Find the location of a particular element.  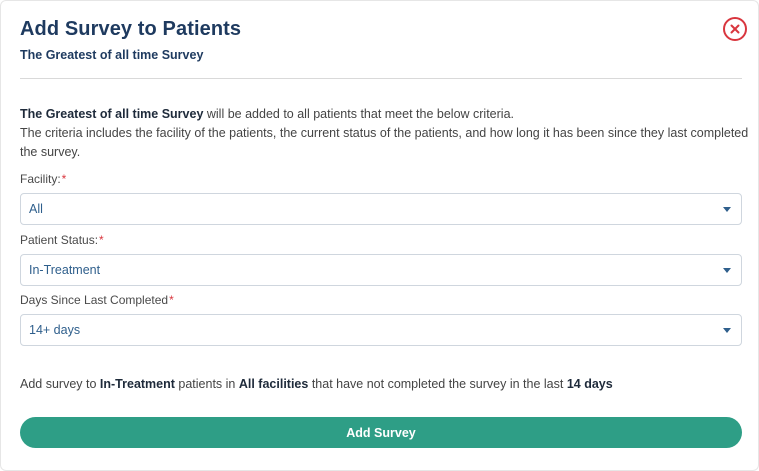

dialog-subtitle: The Greatest of all time Survey is located at coordinates (112, 55).